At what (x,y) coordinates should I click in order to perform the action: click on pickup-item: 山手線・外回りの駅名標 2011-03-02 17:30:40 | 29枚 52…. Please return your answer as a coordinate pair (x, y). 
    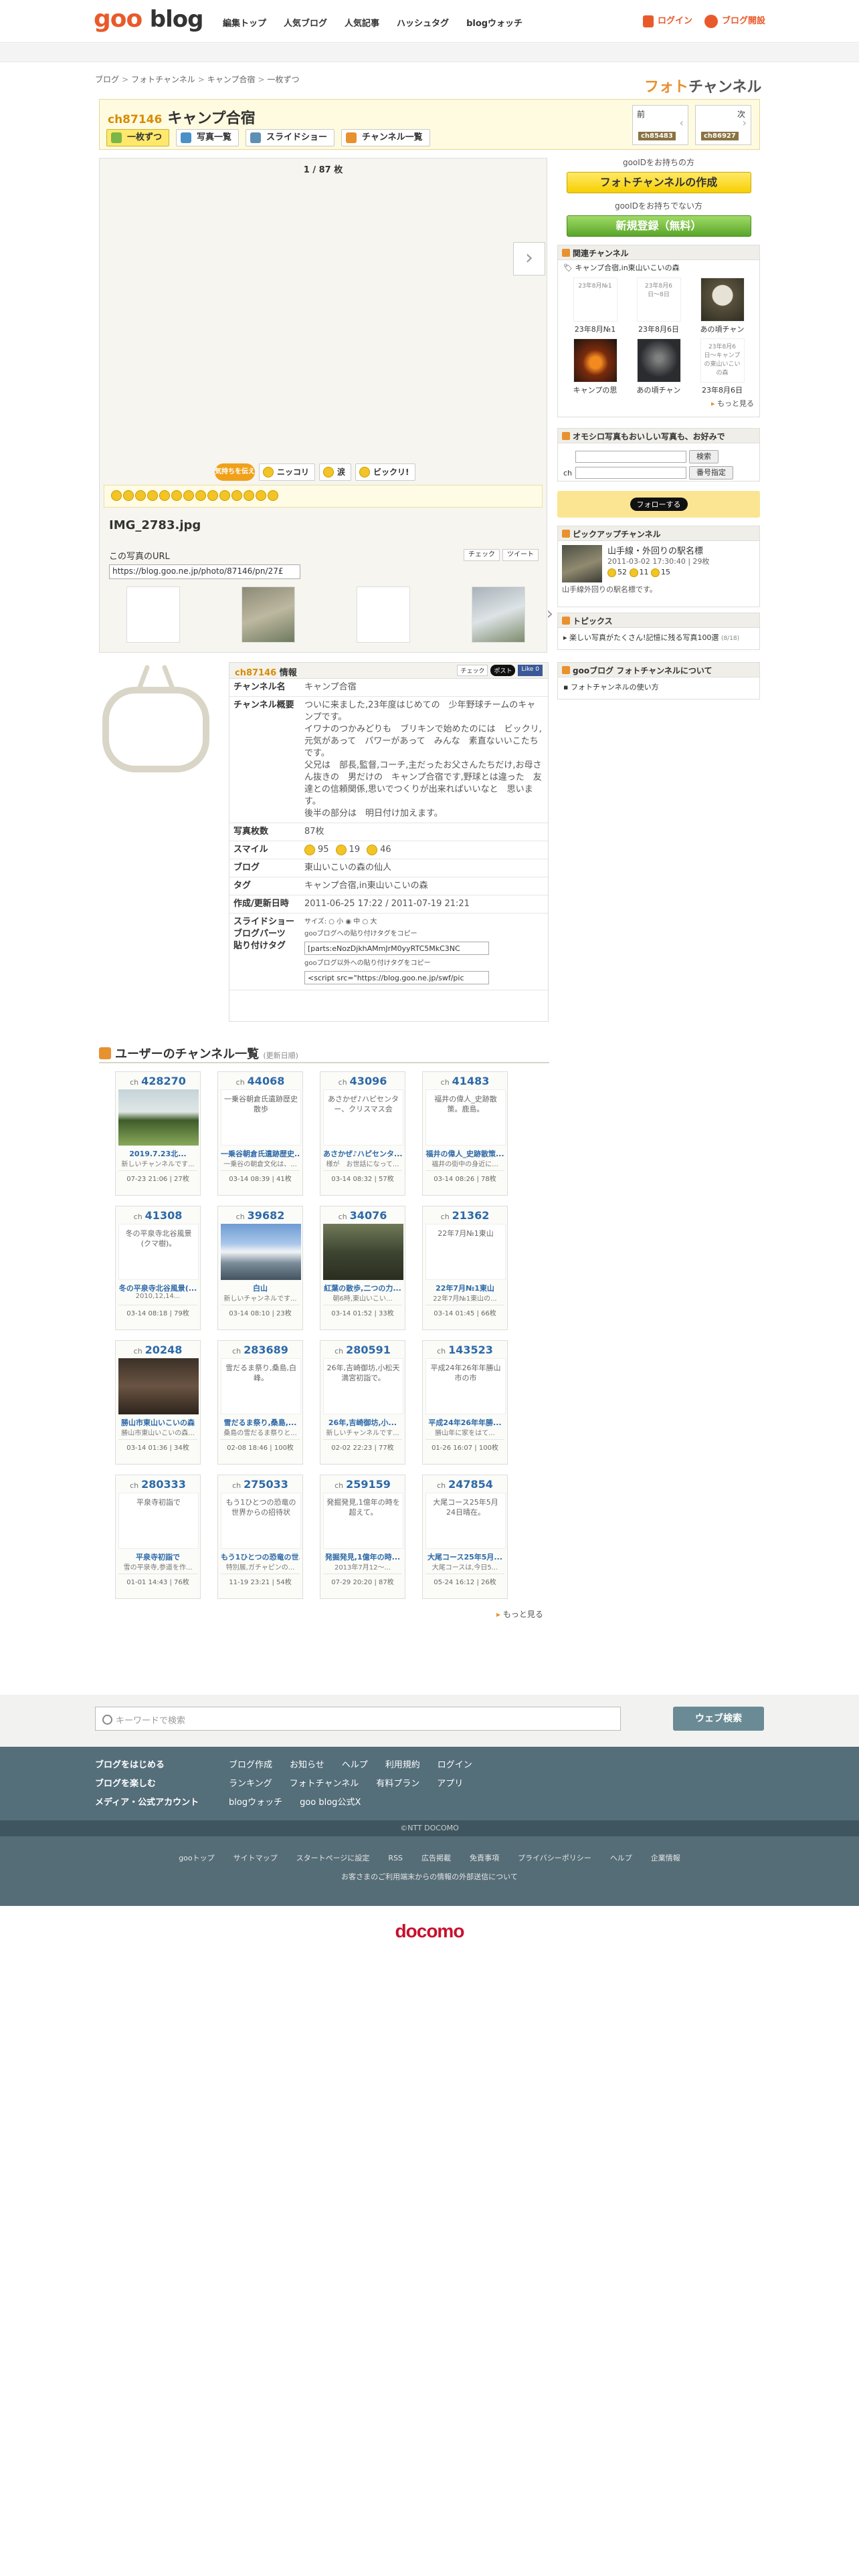
    Looking at the image, I should click on (658, 568).